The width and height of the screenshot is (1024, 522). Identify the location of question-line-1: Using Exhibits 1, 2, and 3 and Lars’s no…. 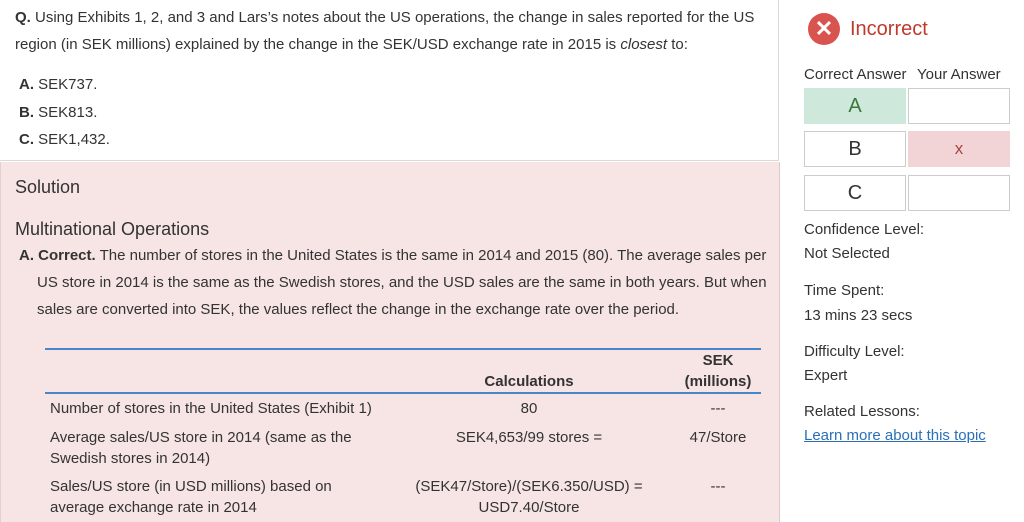
(392, 17).